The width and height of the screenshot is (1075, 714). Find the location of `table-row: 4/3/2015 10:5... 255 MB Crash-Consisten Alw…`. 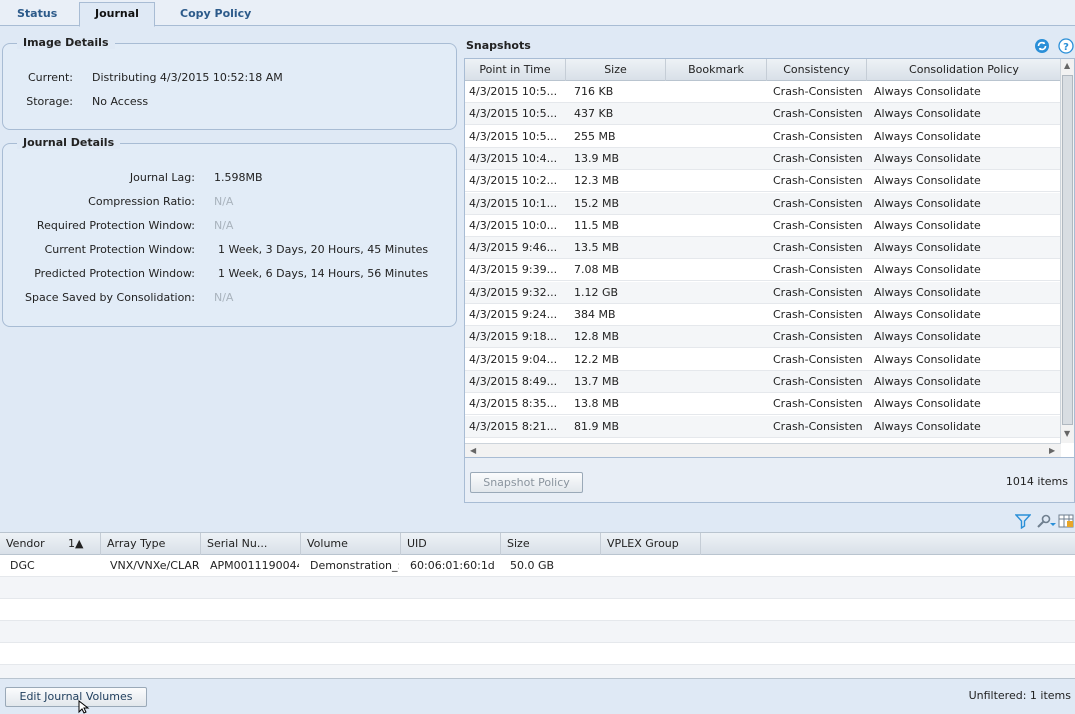

table-row: 4/3/2015 10:5... 255 MB Crash-Consisten Alw… is located at coordinates (763, 137).